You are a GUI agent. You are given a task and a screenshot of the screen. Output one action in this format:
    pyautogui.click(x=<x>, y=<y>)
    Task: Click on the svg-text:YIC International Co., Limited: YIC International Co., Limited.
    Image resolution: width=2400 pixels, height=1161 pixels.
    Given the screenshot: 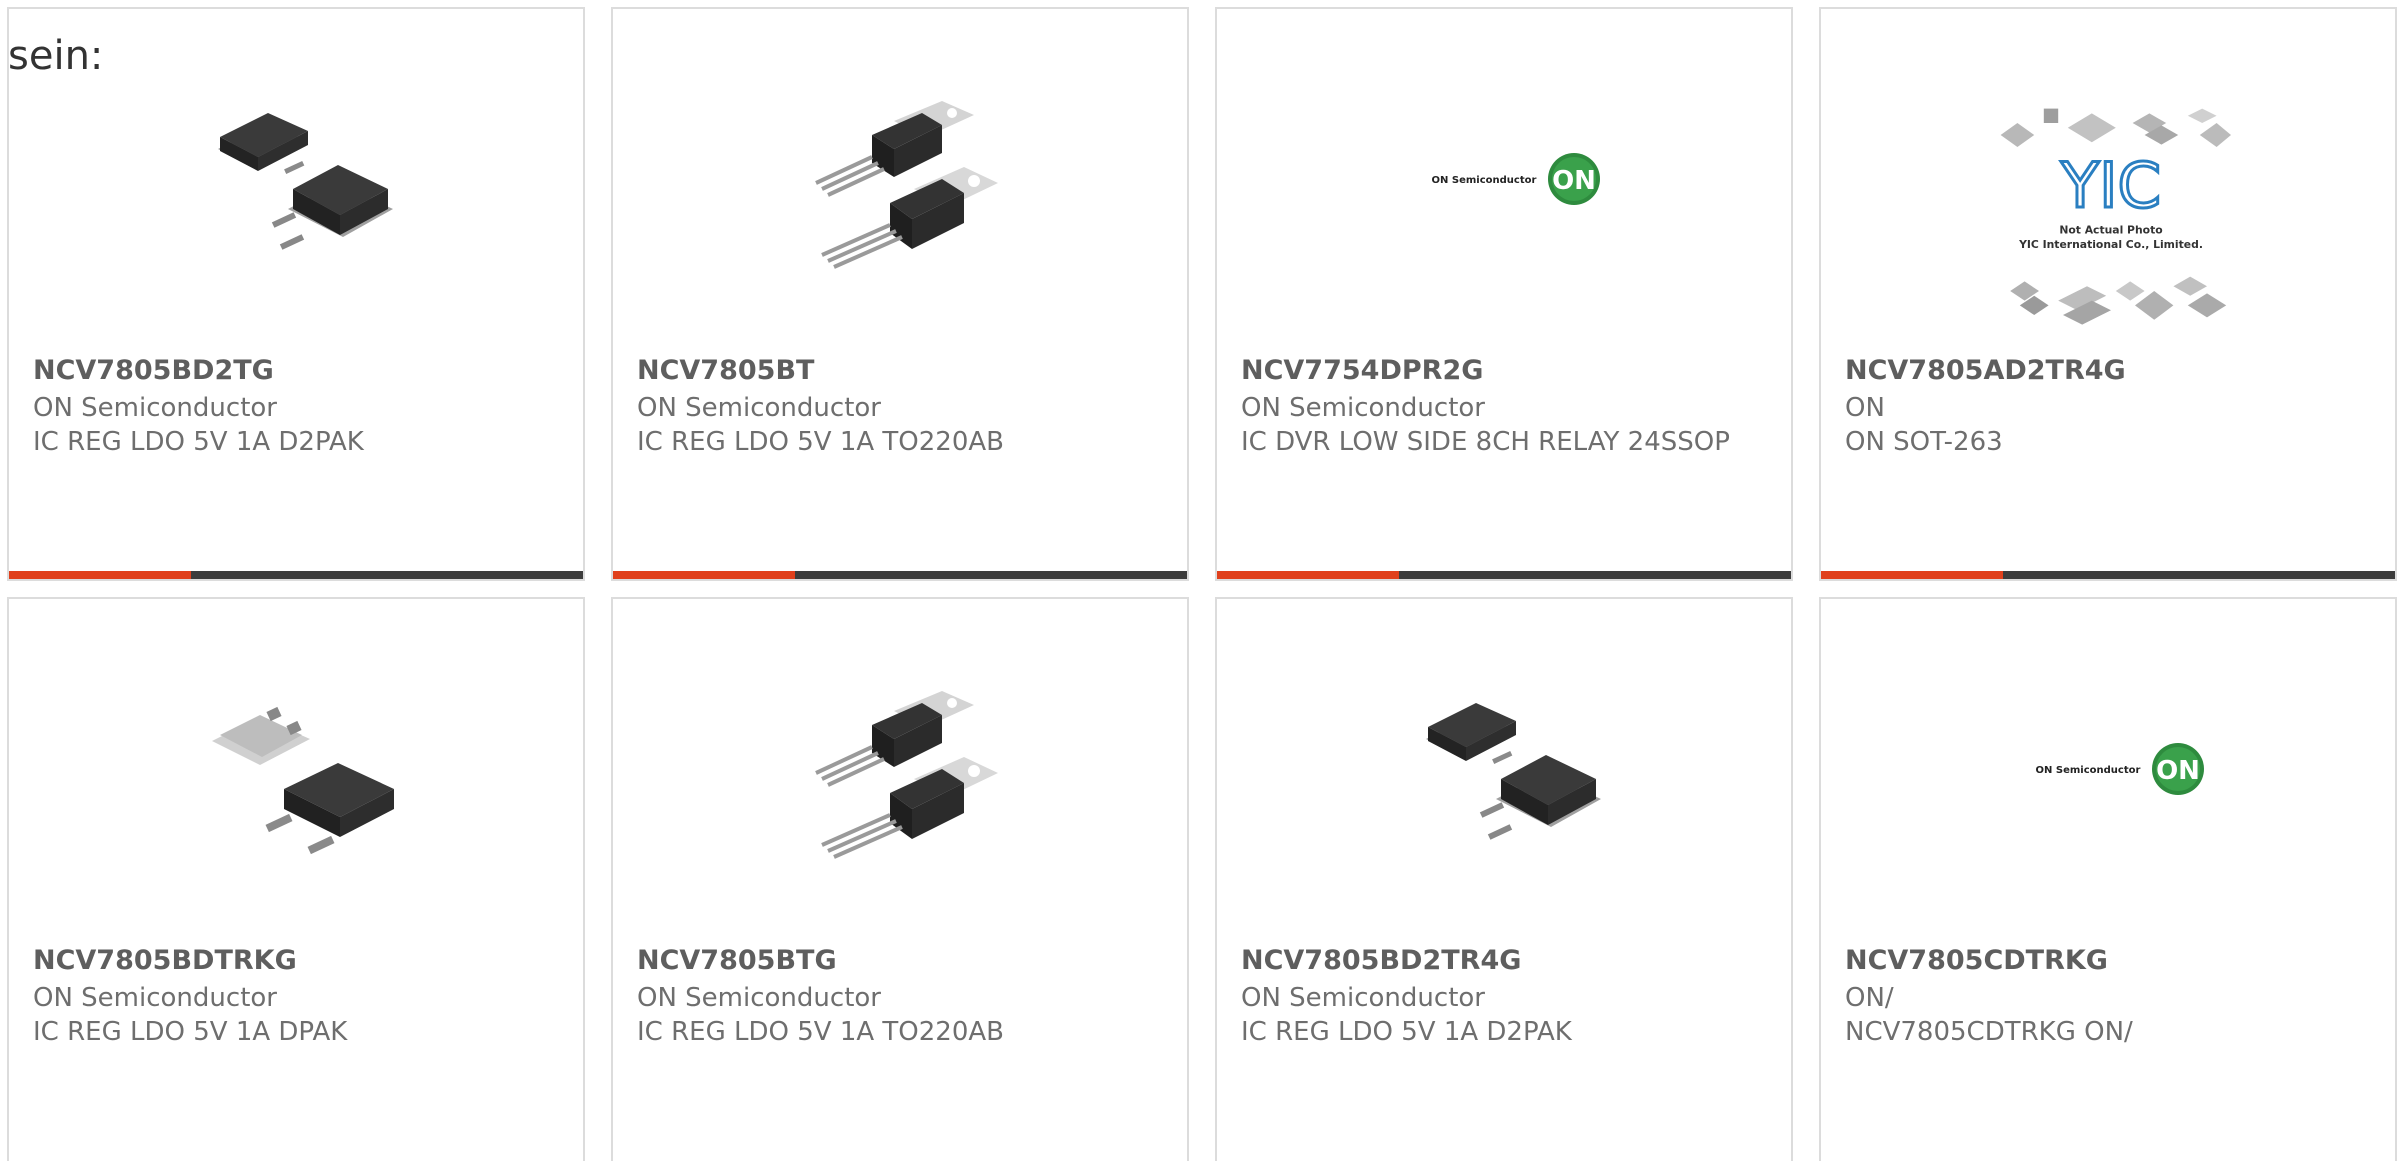 What is the action you would take?
    pyautogui.click(x=2110, y=244)
    